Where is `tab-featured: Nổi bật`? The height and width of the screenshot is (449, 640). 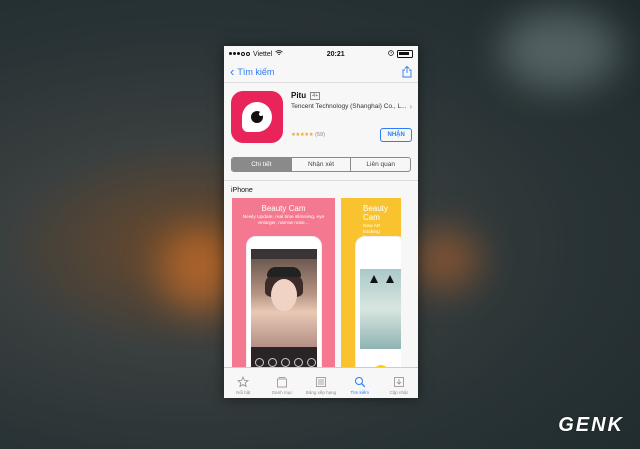 tab-featured: Nổi bật is located at coordinates (243, 383).